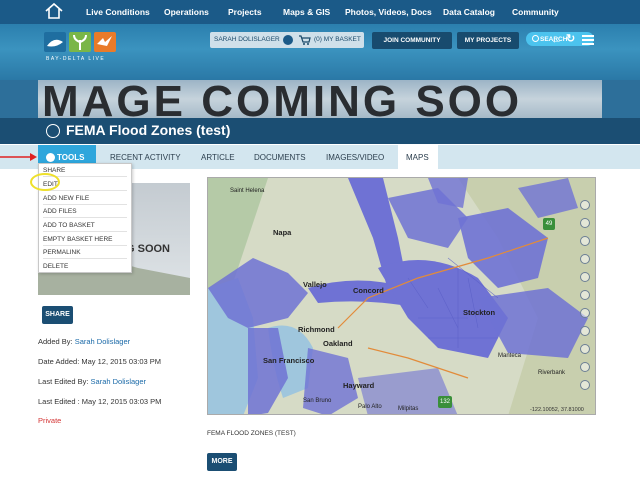 This screenshot has width=640, height=480. Describe the element at coordinates (85, 225) in the screenshot. I see `menu-item-add-to-basket: ADD TO BASKET` at that location.